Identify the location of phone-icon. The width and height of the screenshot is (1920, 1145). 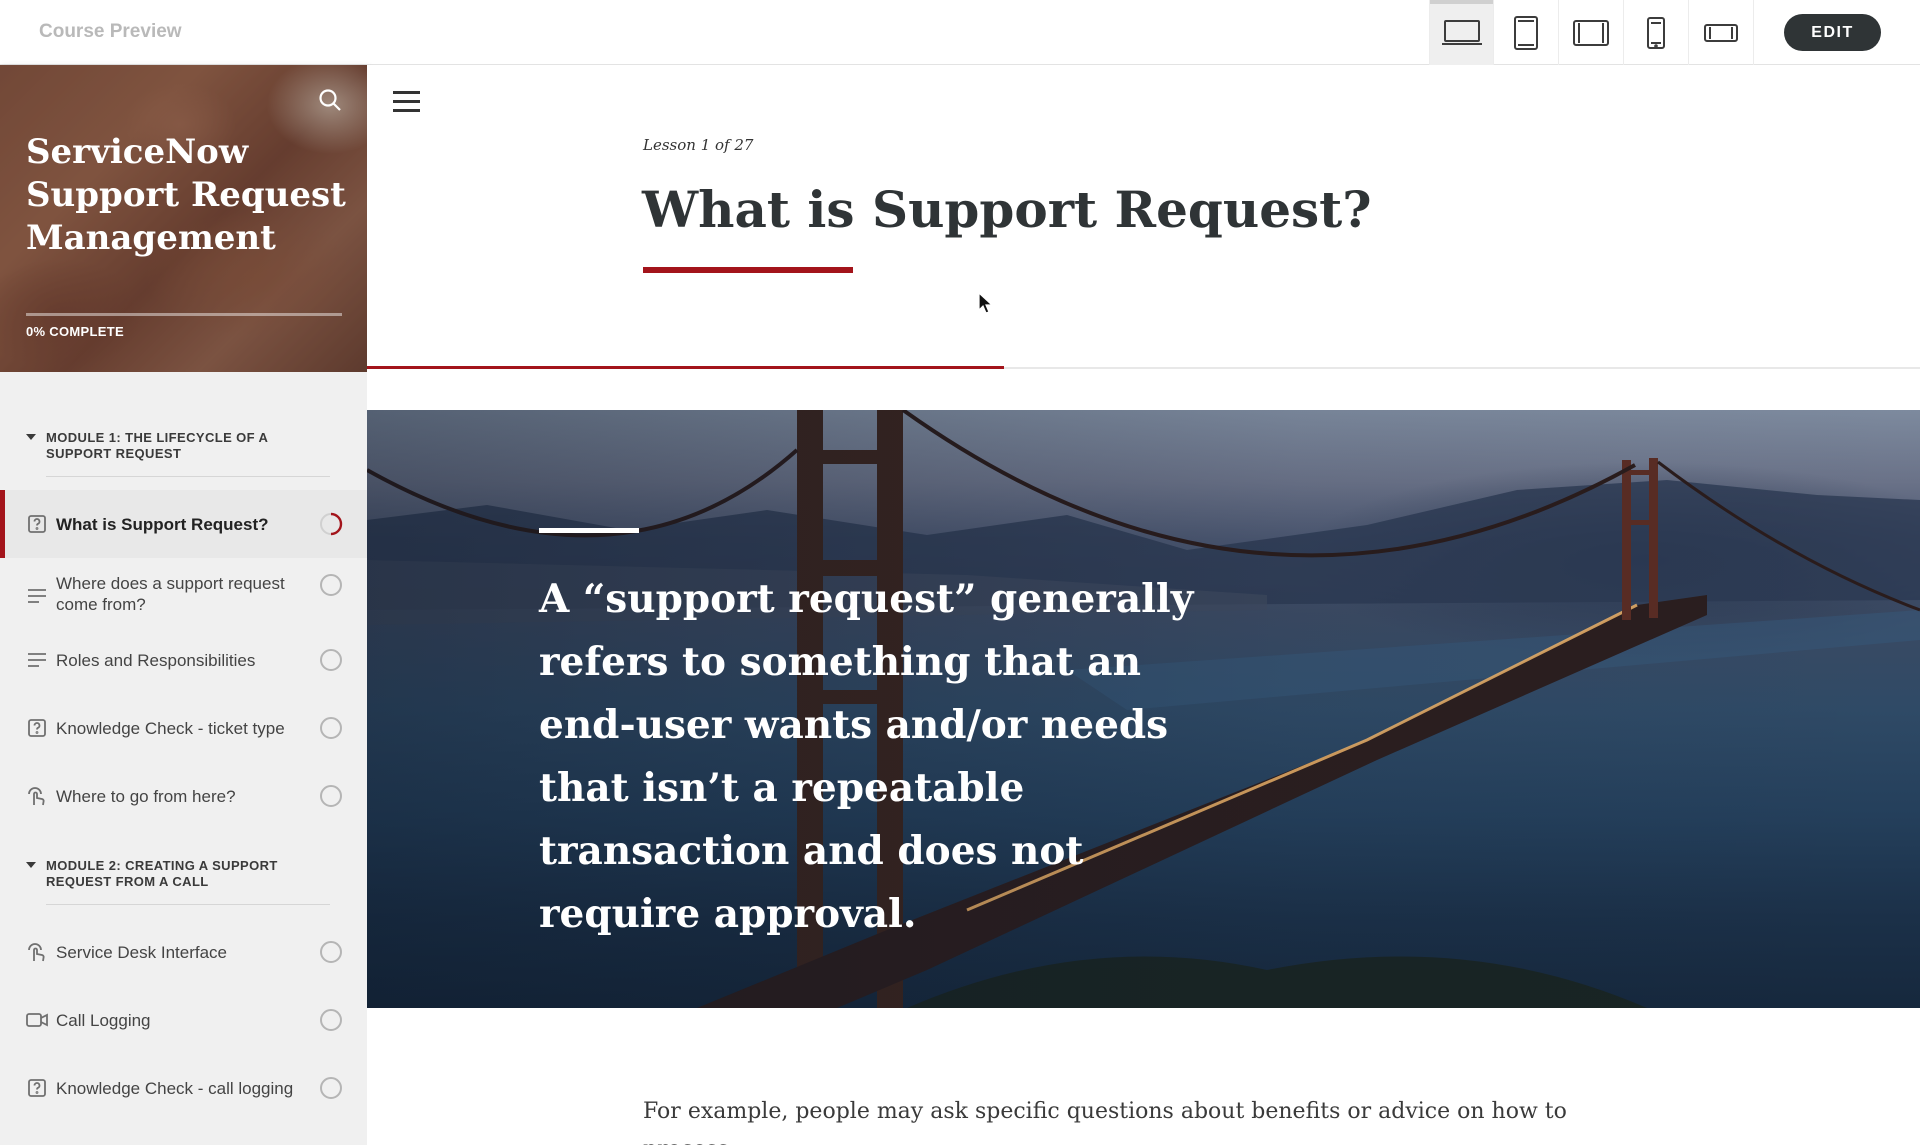
(1656, 32).